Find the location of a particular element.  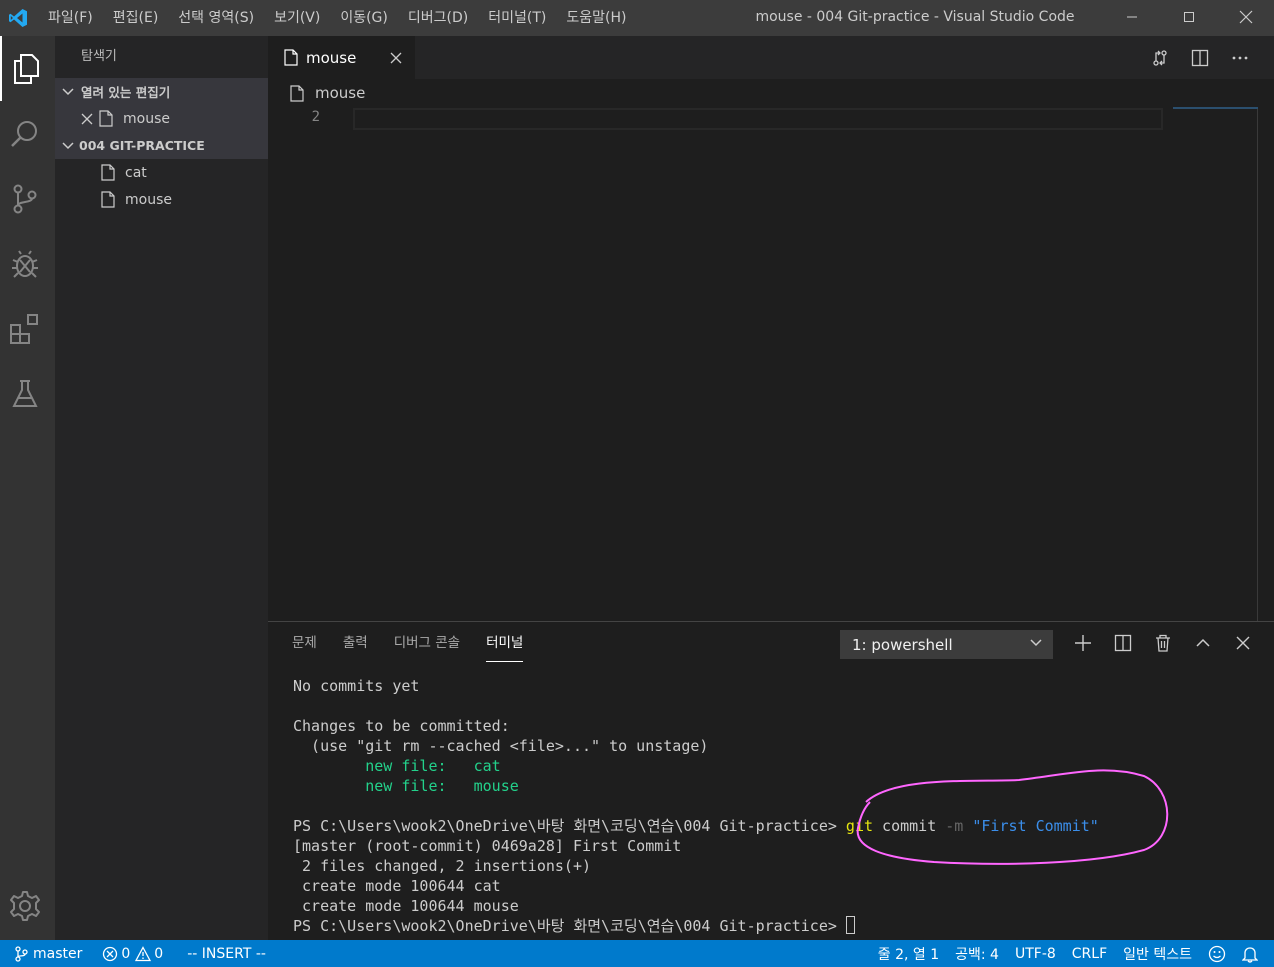

more-actions-icon is located at coordinates (1240, 58).